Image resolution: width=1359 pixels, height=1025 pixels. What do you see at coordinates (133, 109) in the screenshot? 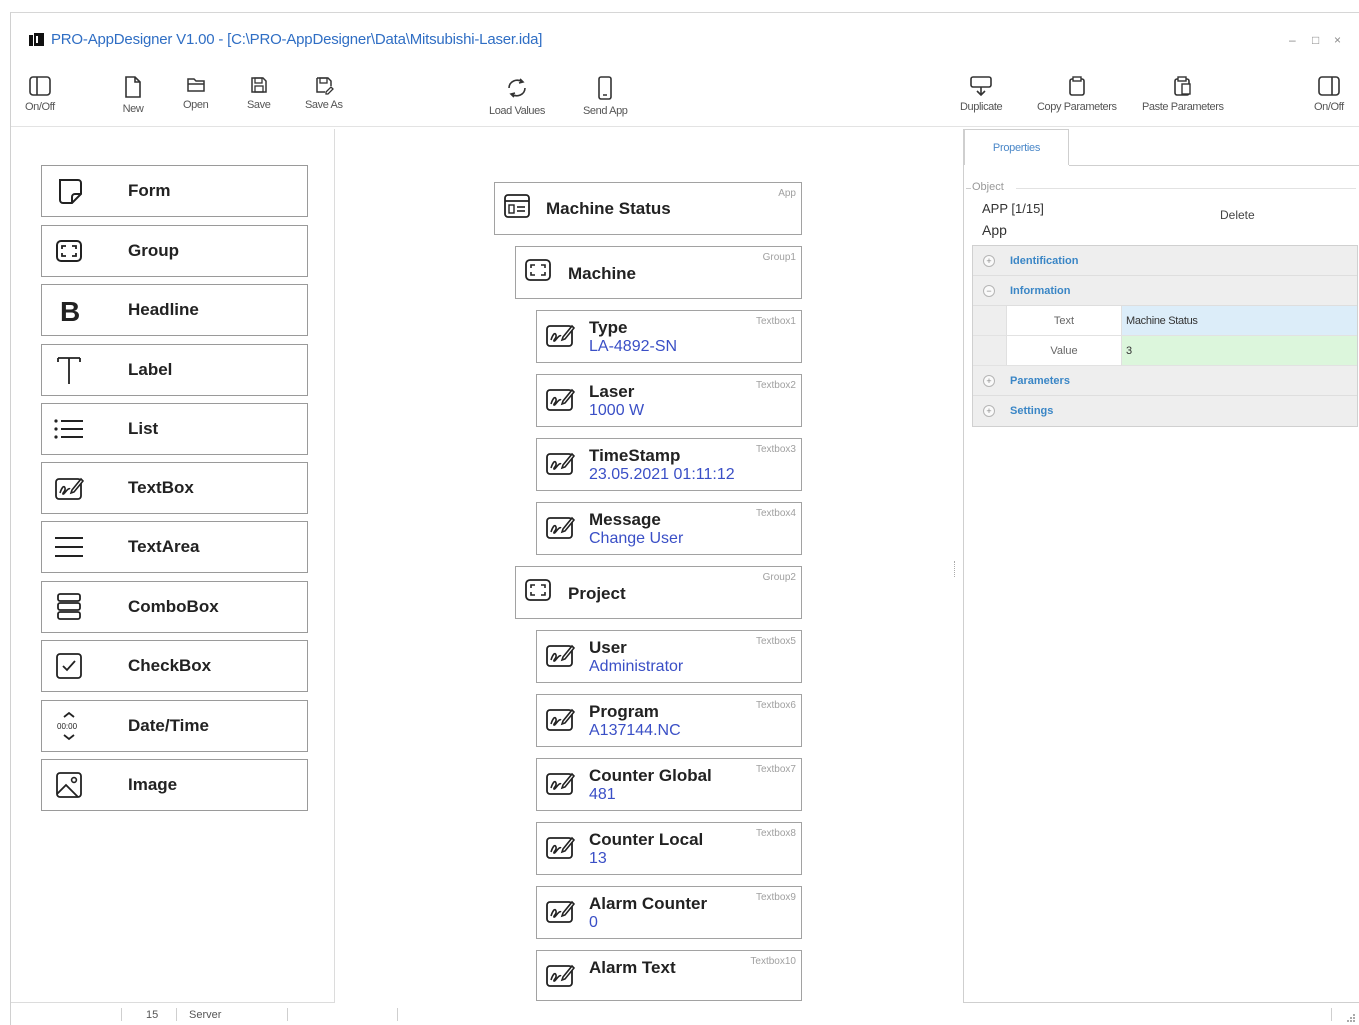
I see `new-label: New` at bounding box center [133, 109].